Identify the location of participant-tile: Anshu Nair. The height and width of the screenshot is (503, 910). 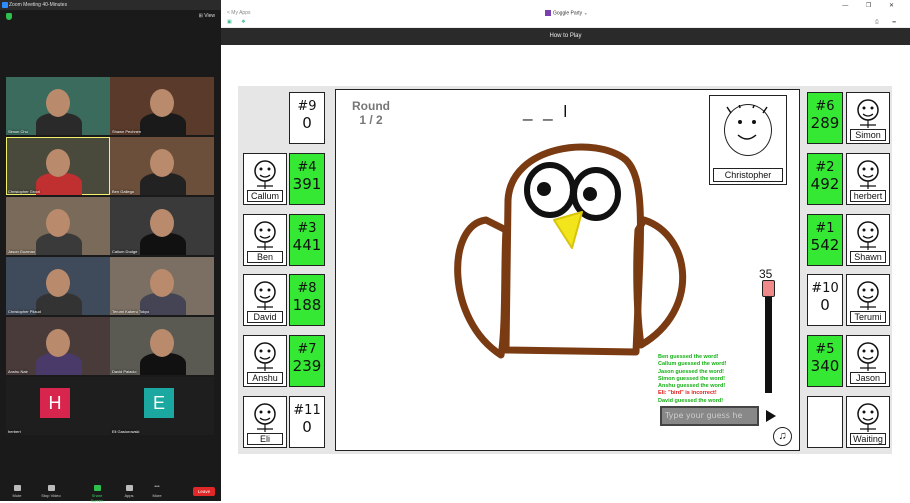
(58, 346).